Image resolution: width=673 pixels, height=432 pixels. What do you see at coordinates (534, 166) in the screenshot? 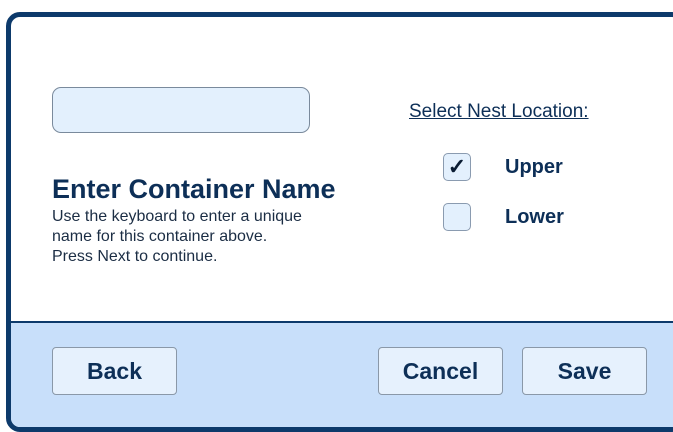
I see `upper-label: Upper` at bounding box center [534, 166].